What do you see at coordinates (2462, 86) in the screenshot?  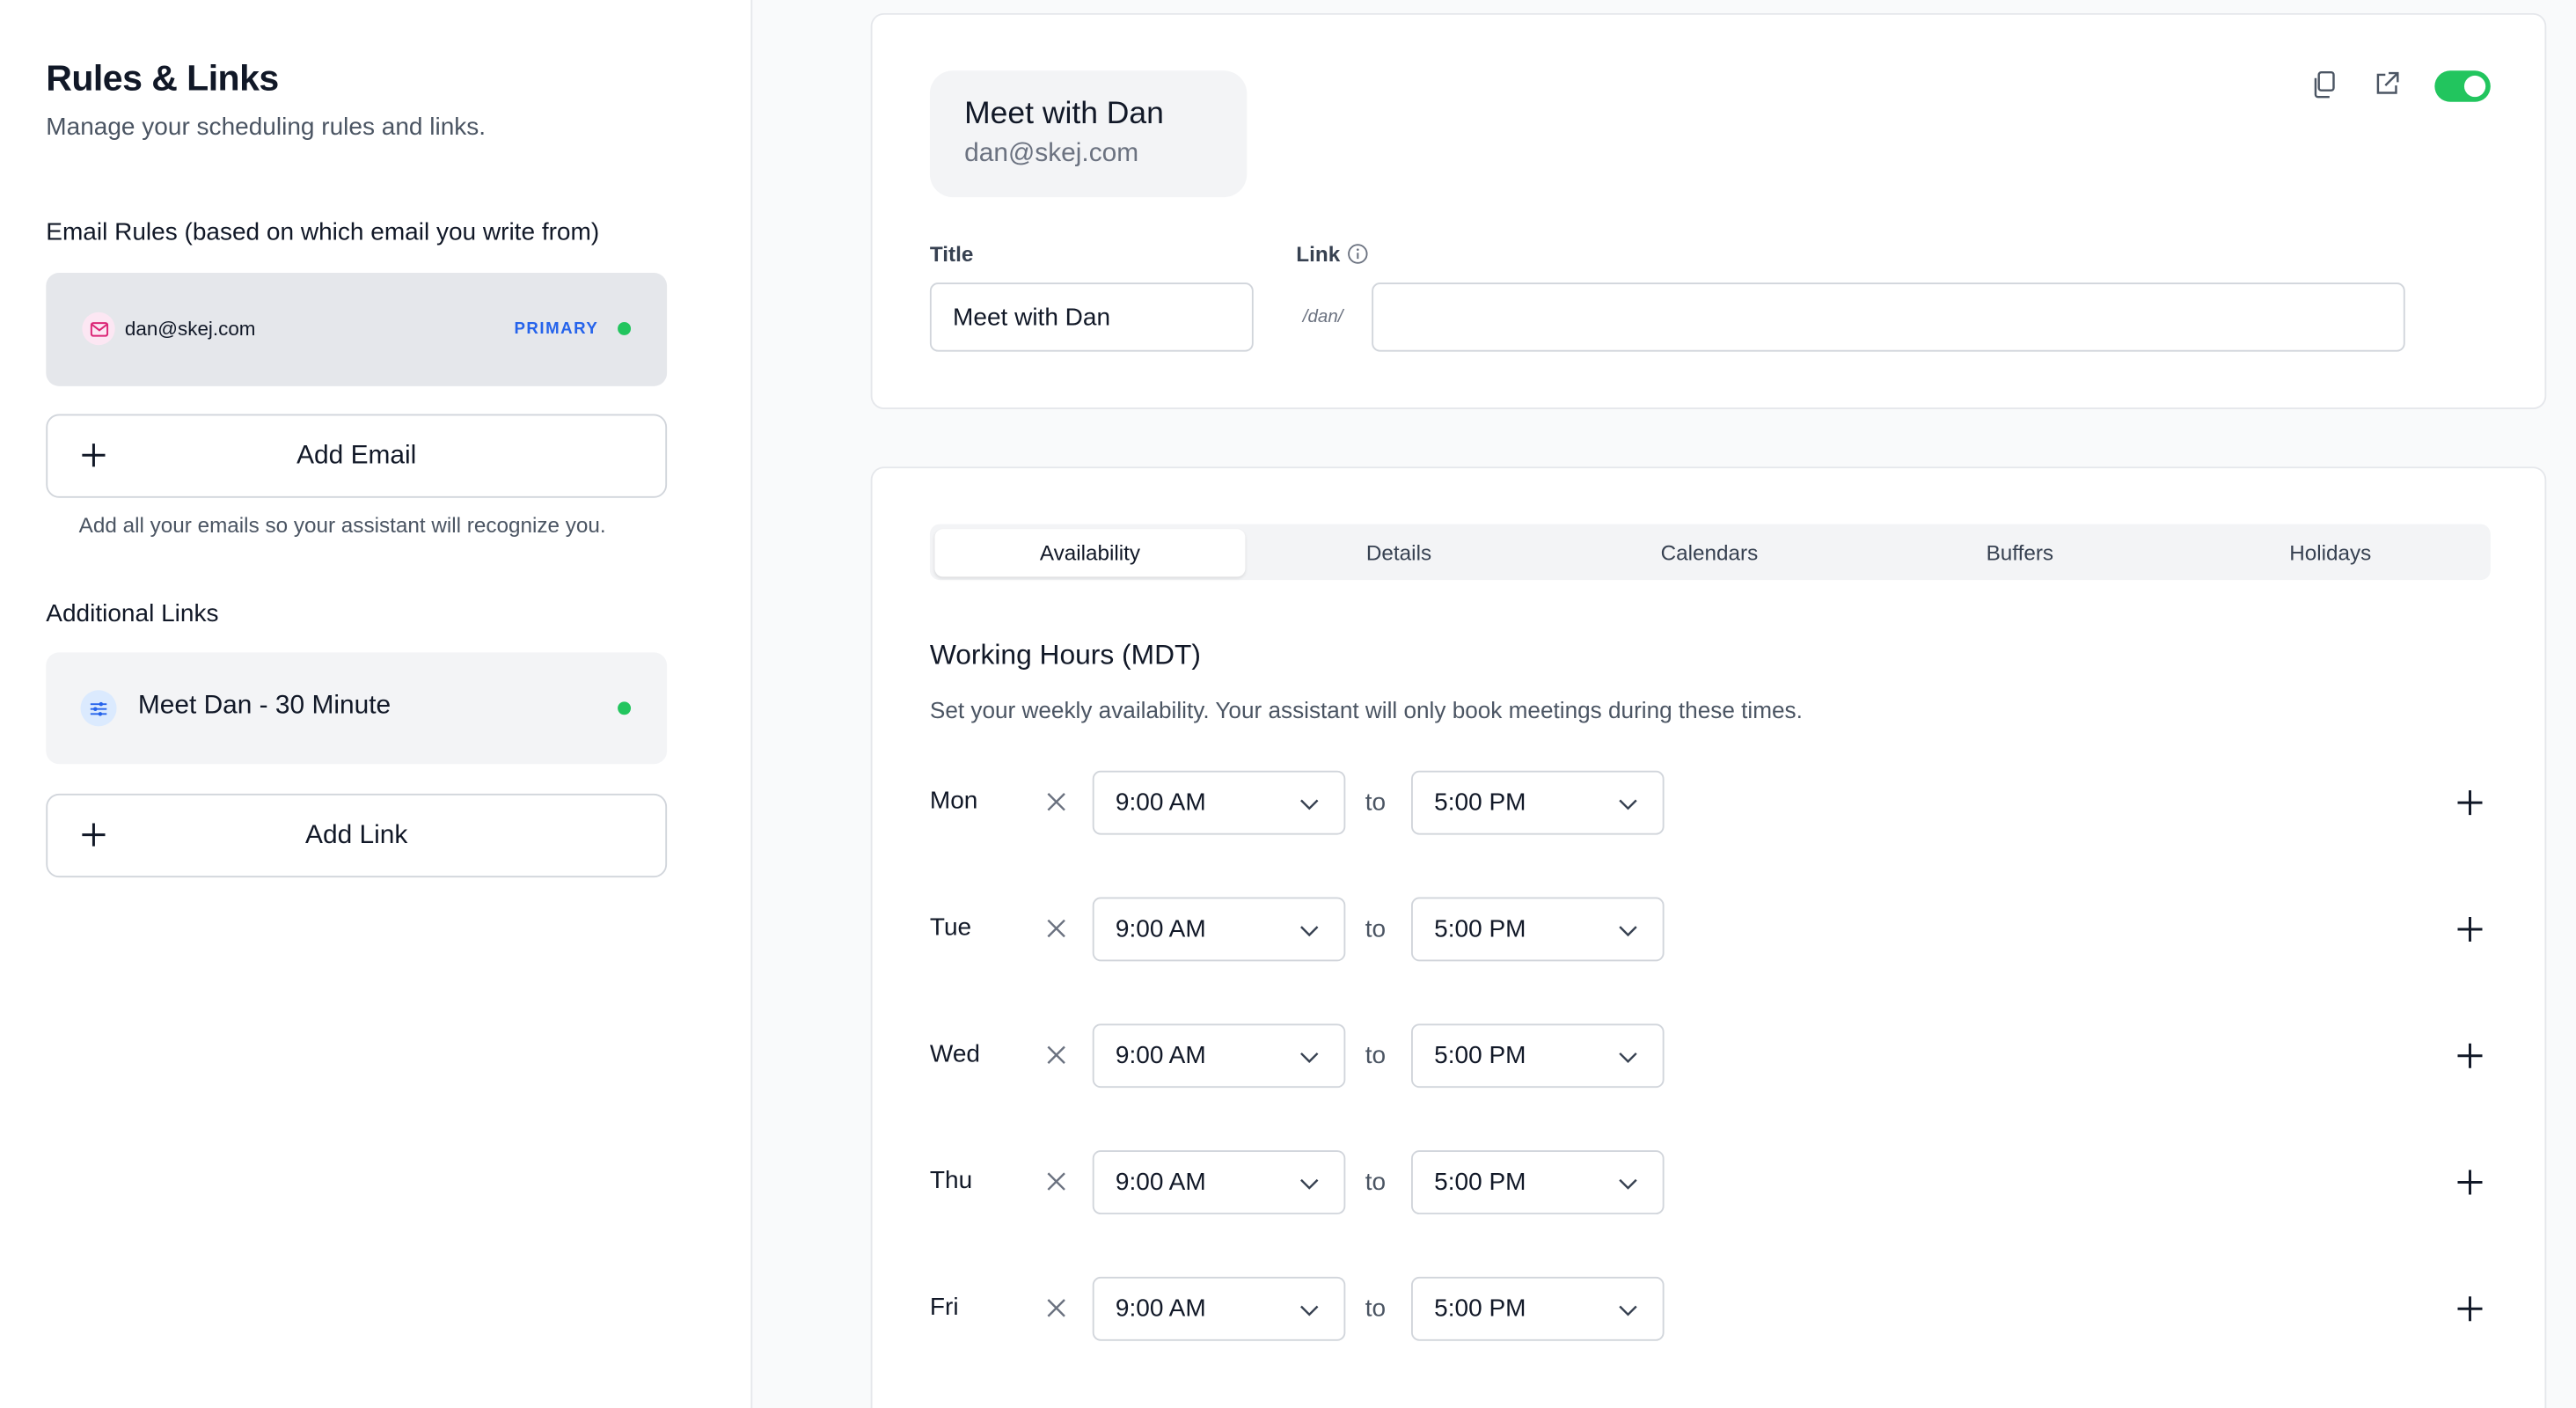 I see `link-enabled-toggle` at bounding box center [2462, 86].